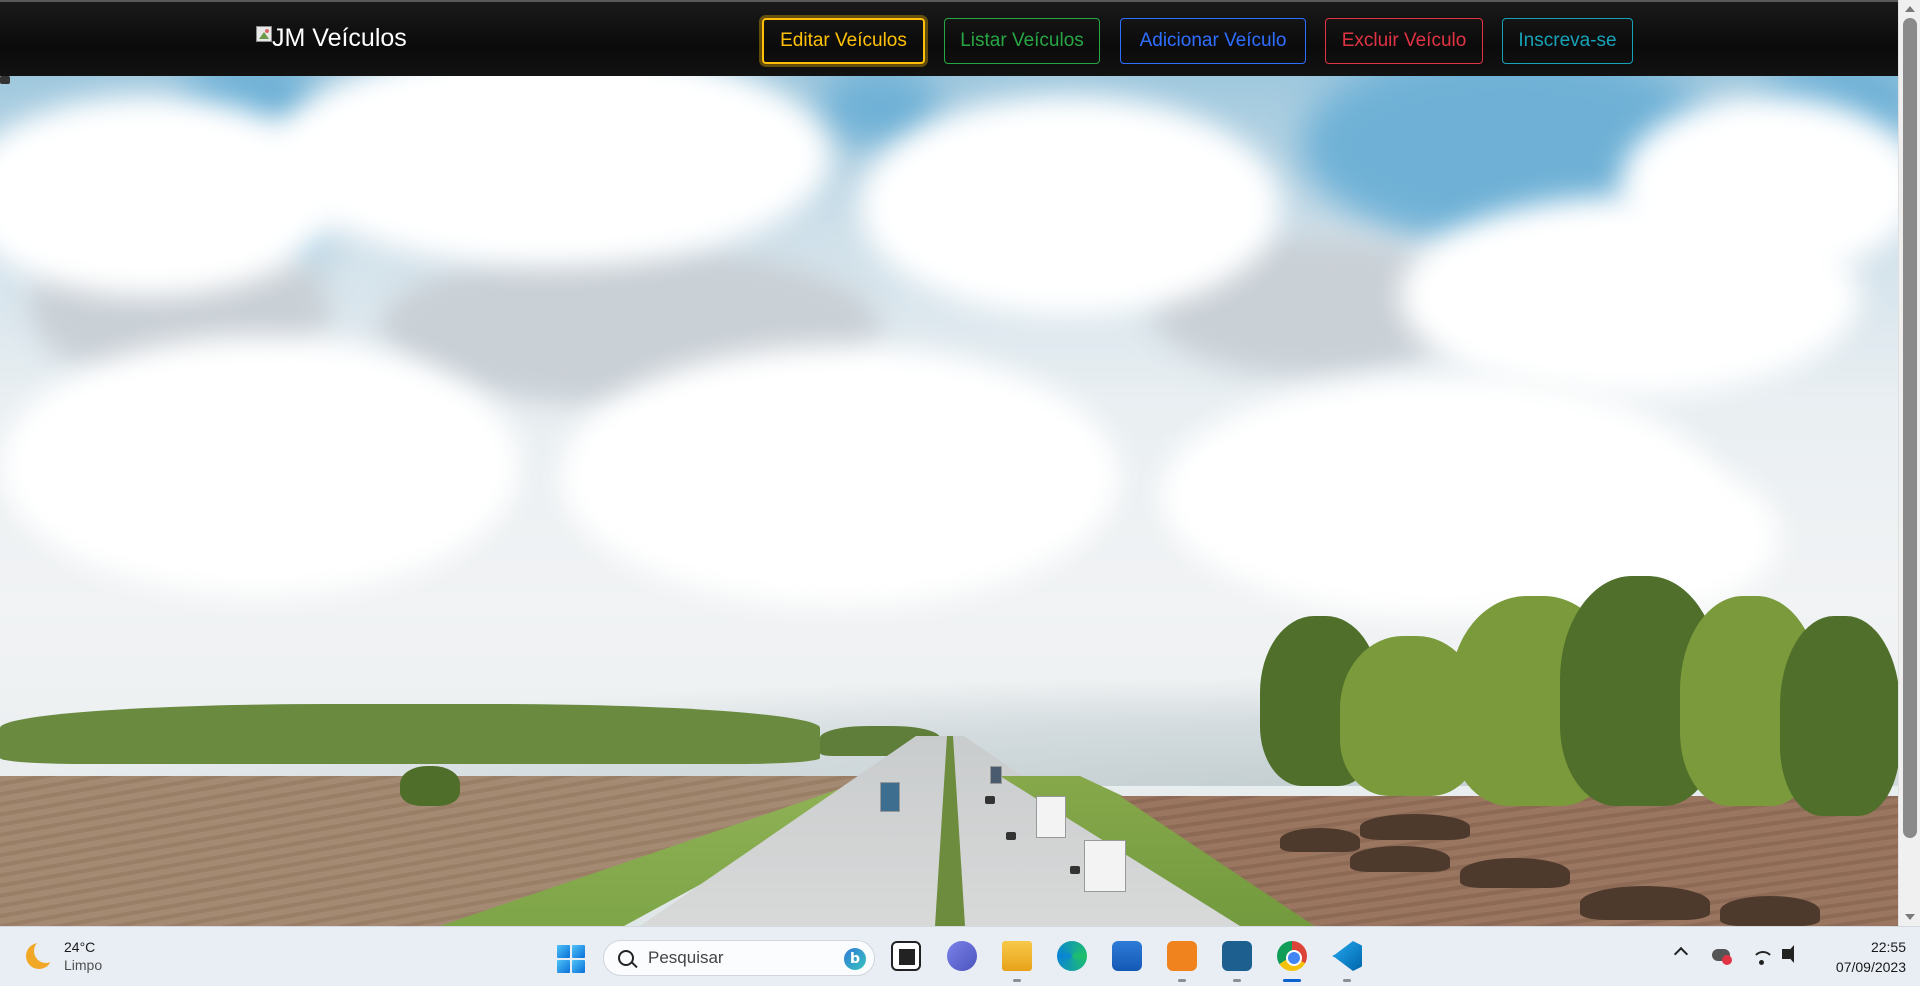 The width and height of the screenshot is (1920, 986). What do you see at coordinates (1182, 956) in the screenshot?
I see `xampp-icon` at bounding box center [1182, 956].